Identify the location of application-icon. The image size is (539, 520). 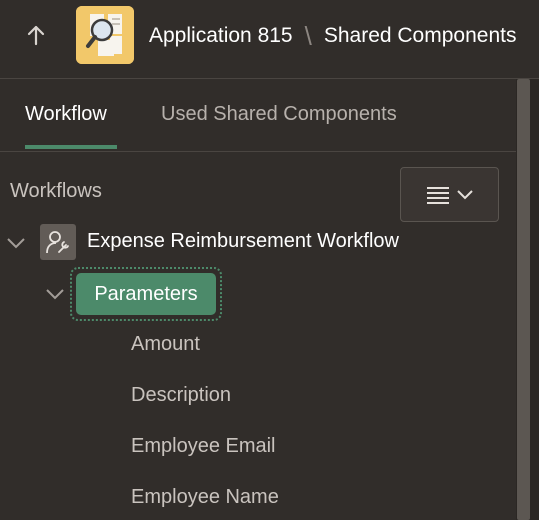
(105, 35).